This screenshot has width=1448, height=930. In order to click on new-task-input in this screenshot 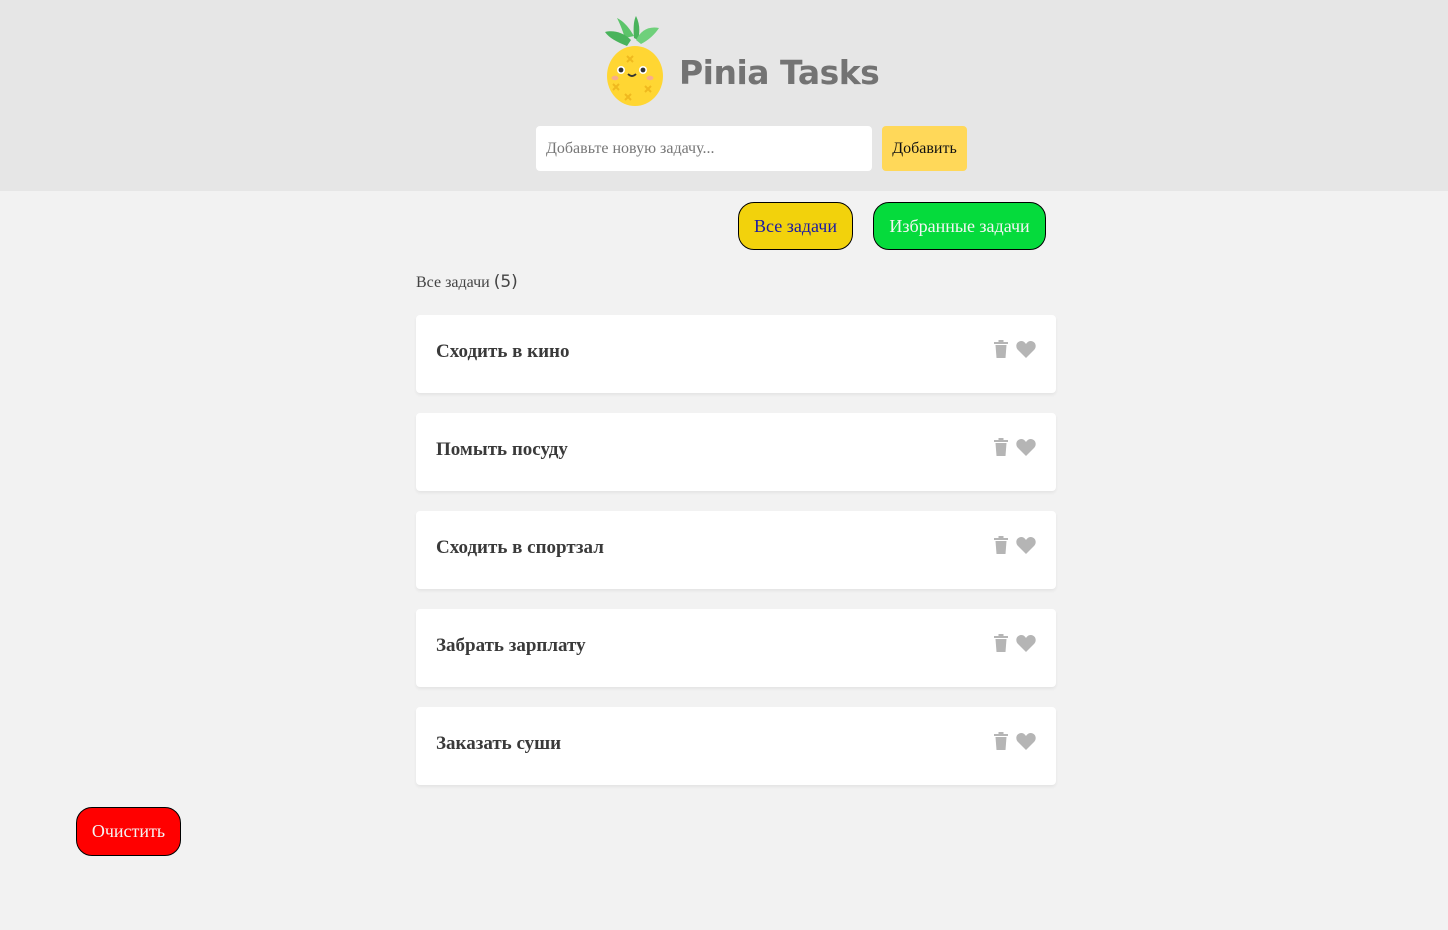, I will do `click(704, 148)`.